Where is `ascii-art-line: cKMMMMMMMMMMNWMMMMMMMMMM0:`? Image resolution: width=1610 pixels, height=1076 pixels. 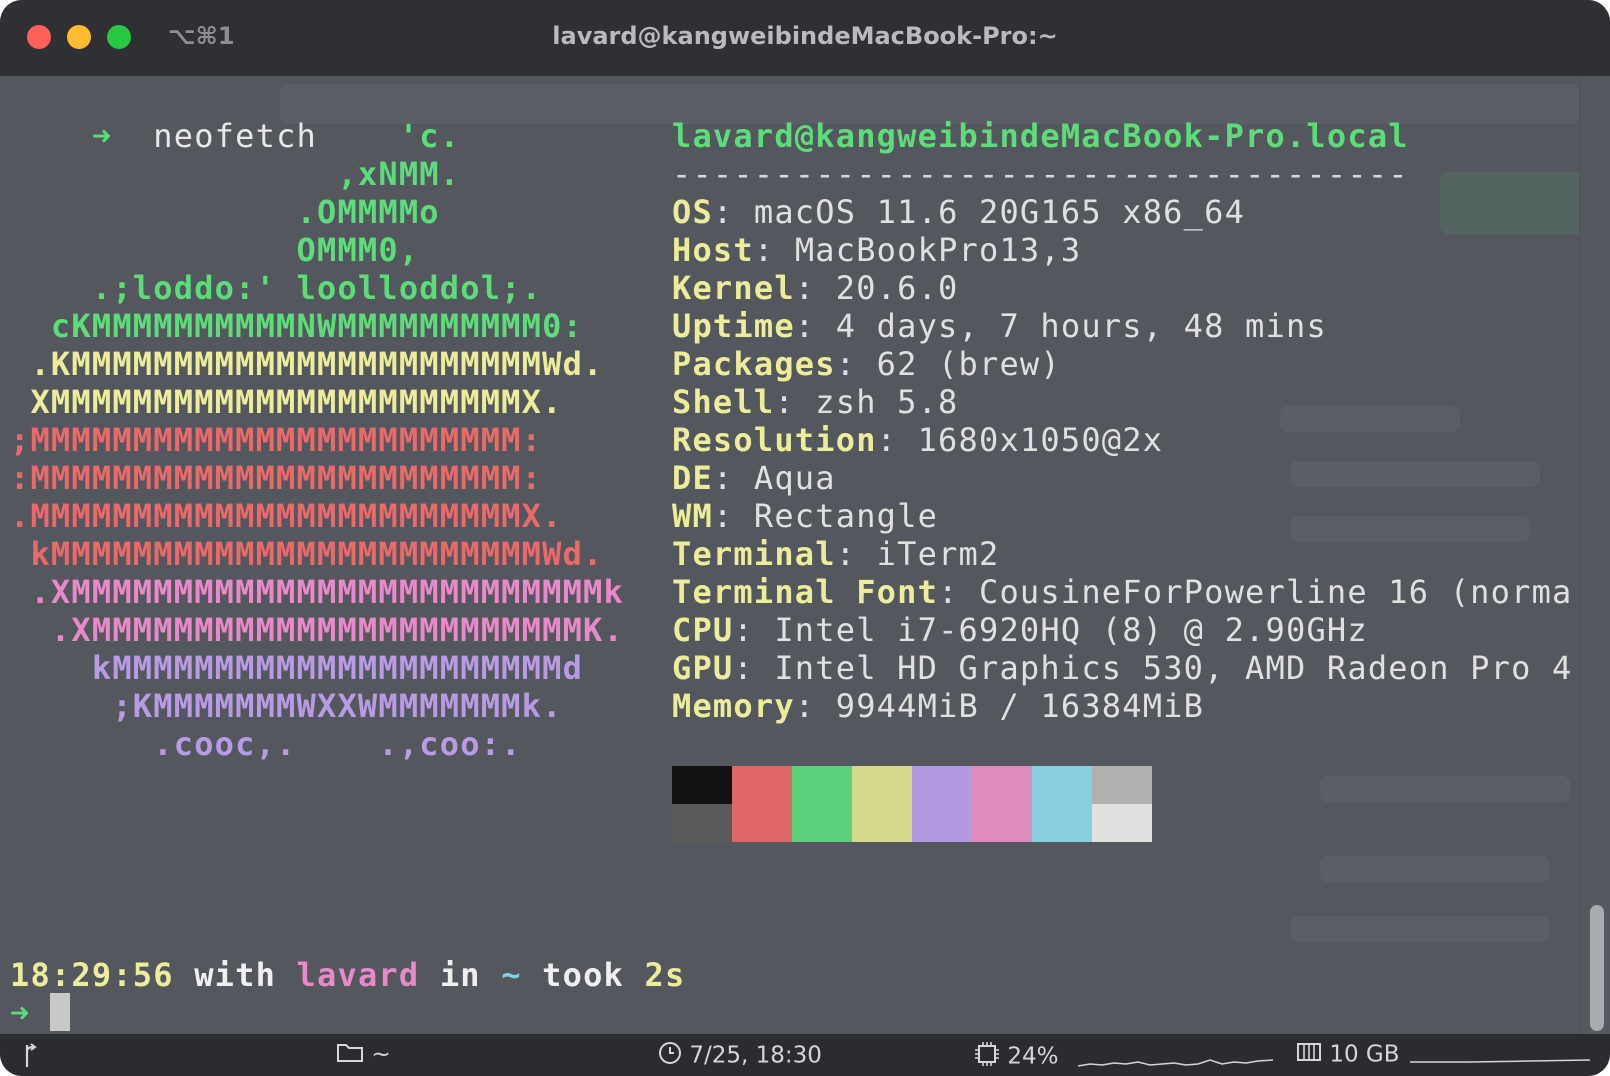
ascii-art-line: cKMMMMMMMMMMNWMMMMMMMMMM0: is located at coordinates (297, 326).